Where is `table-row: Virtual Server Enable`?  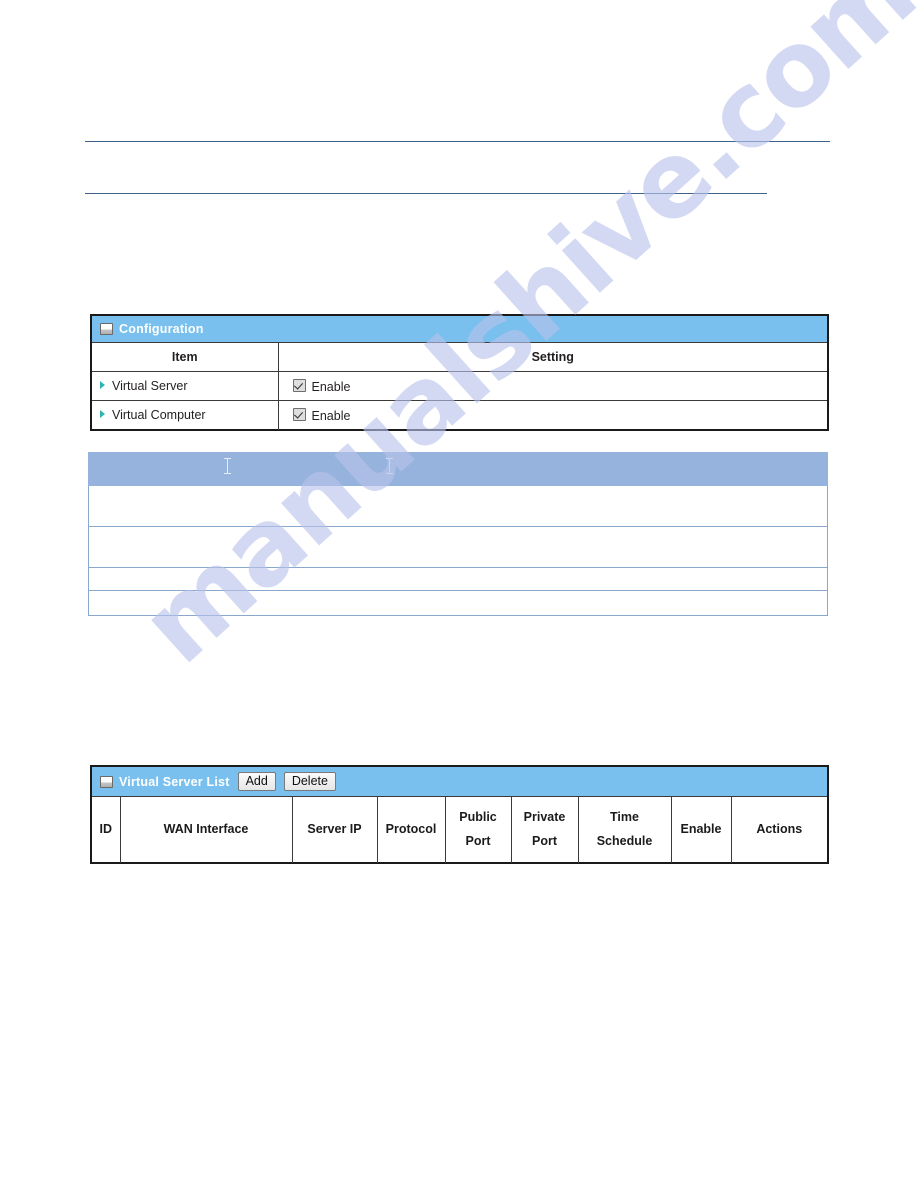 table-row: Virtual Server Enable is located at coordinates (459, 386).